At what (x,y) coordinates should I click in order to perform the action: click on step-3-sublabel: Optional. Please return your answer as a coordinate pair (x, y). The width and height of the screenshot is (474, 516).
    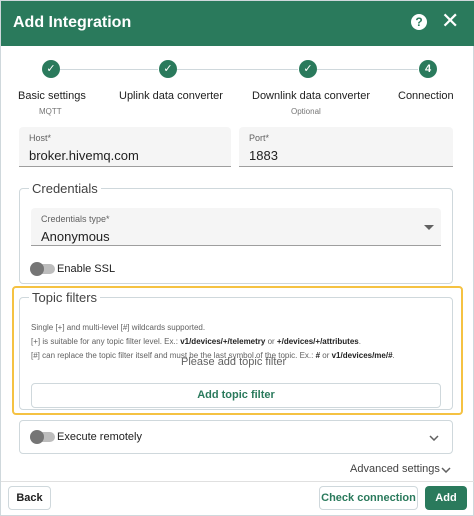
    Looking at the image, I should click on (306, 111).